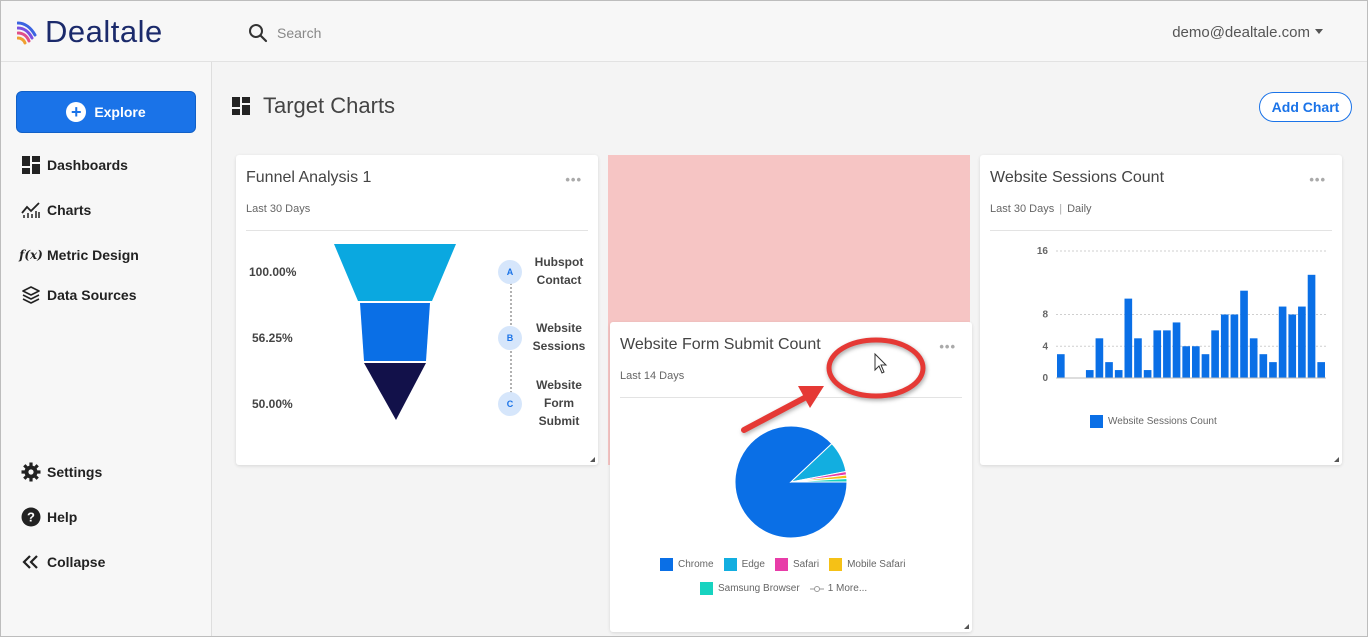 The height and width of the screenshot is (637, 1368). Describe the element at coordinates (31, 210) in the screenshot. I see `line-chart-icon` at that location.